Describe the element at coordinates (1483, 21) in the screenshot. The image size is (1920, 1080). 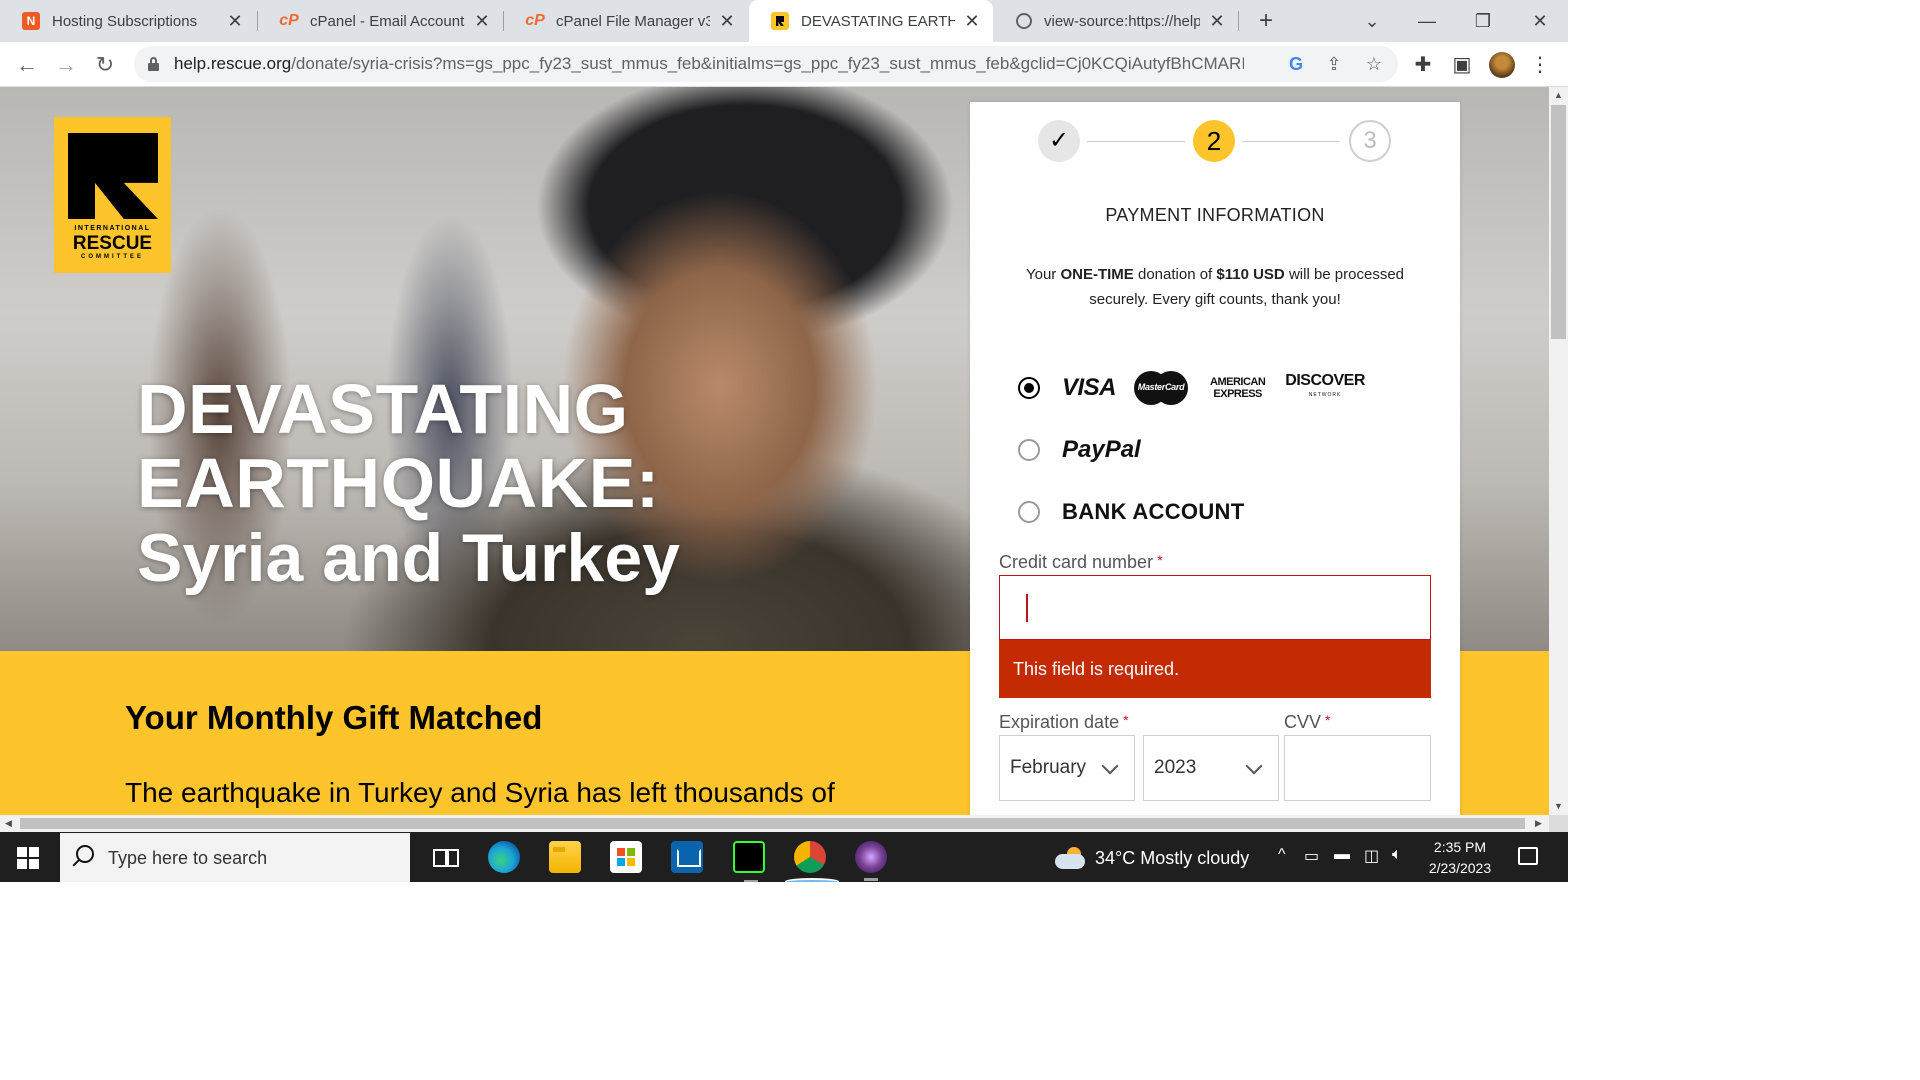
I see `restore-icon: ❐` at that location.